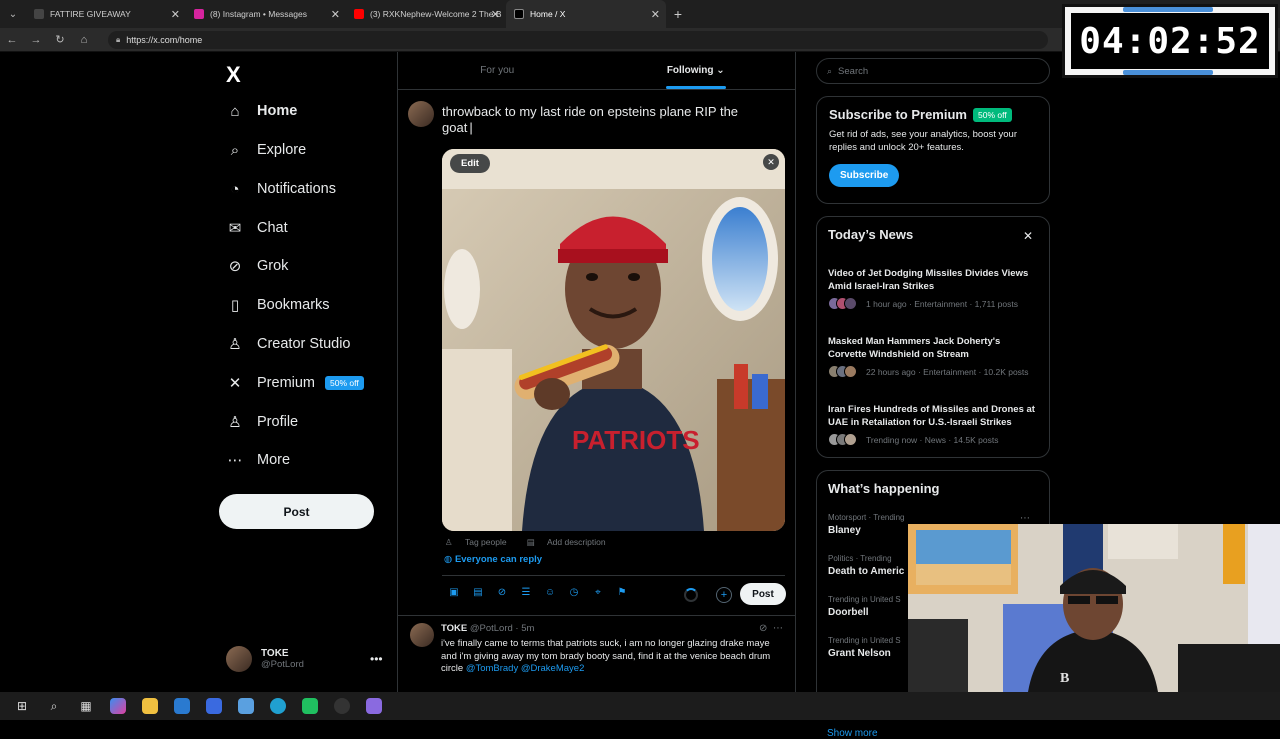  Describe the element at coordinates (182, 706) in the screenshot. I see `mail-icon` at that location.